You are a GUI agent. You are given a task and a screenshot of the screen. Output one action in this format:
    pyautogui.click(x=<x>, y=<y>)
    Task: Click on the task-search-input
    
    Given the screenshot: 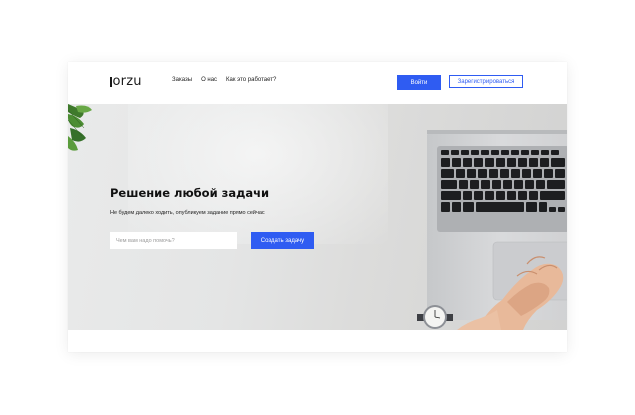 What is the action you would take?
    pyautogui.click(x=173, y=240)
    